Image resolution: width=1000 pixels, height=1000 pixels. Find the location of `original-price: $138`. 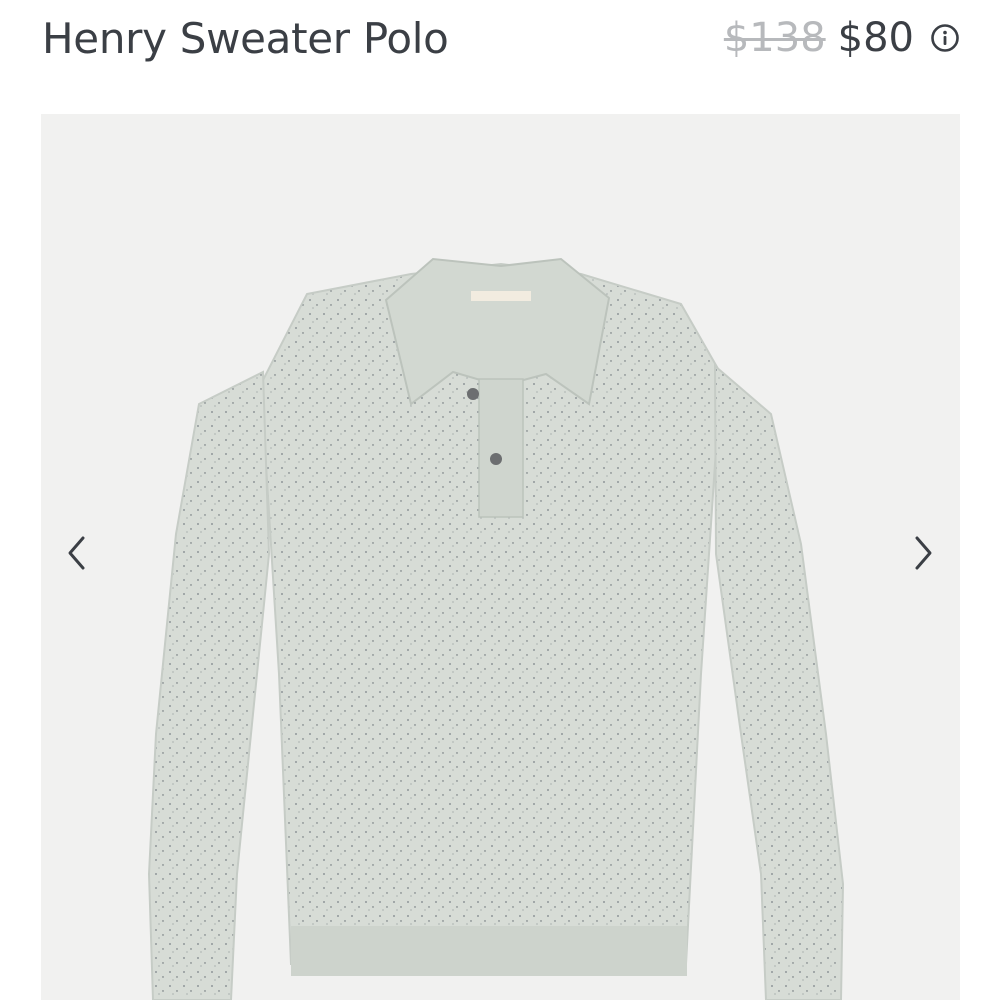

original-price: $138 is located at coordinates (774, 38).